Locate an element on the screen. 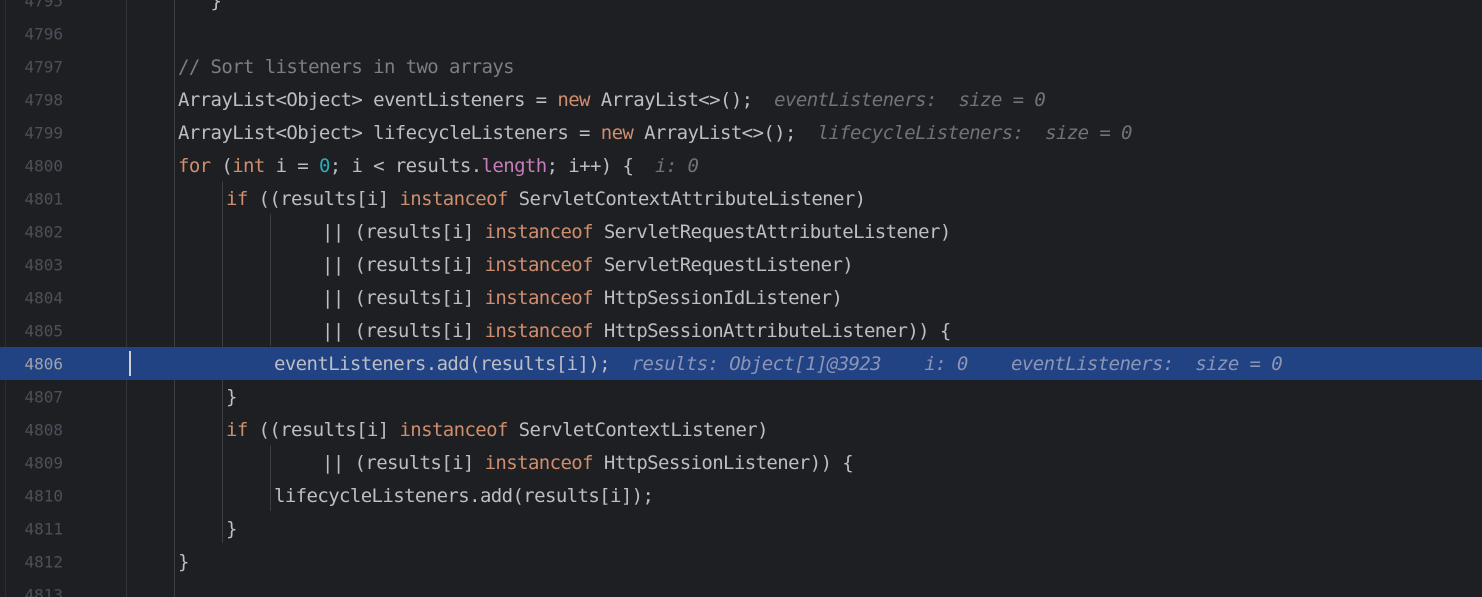 The image size is (1482, 597). code-text: lifecycleListeners.add(results[i]); is located at coordinates (464, 495).